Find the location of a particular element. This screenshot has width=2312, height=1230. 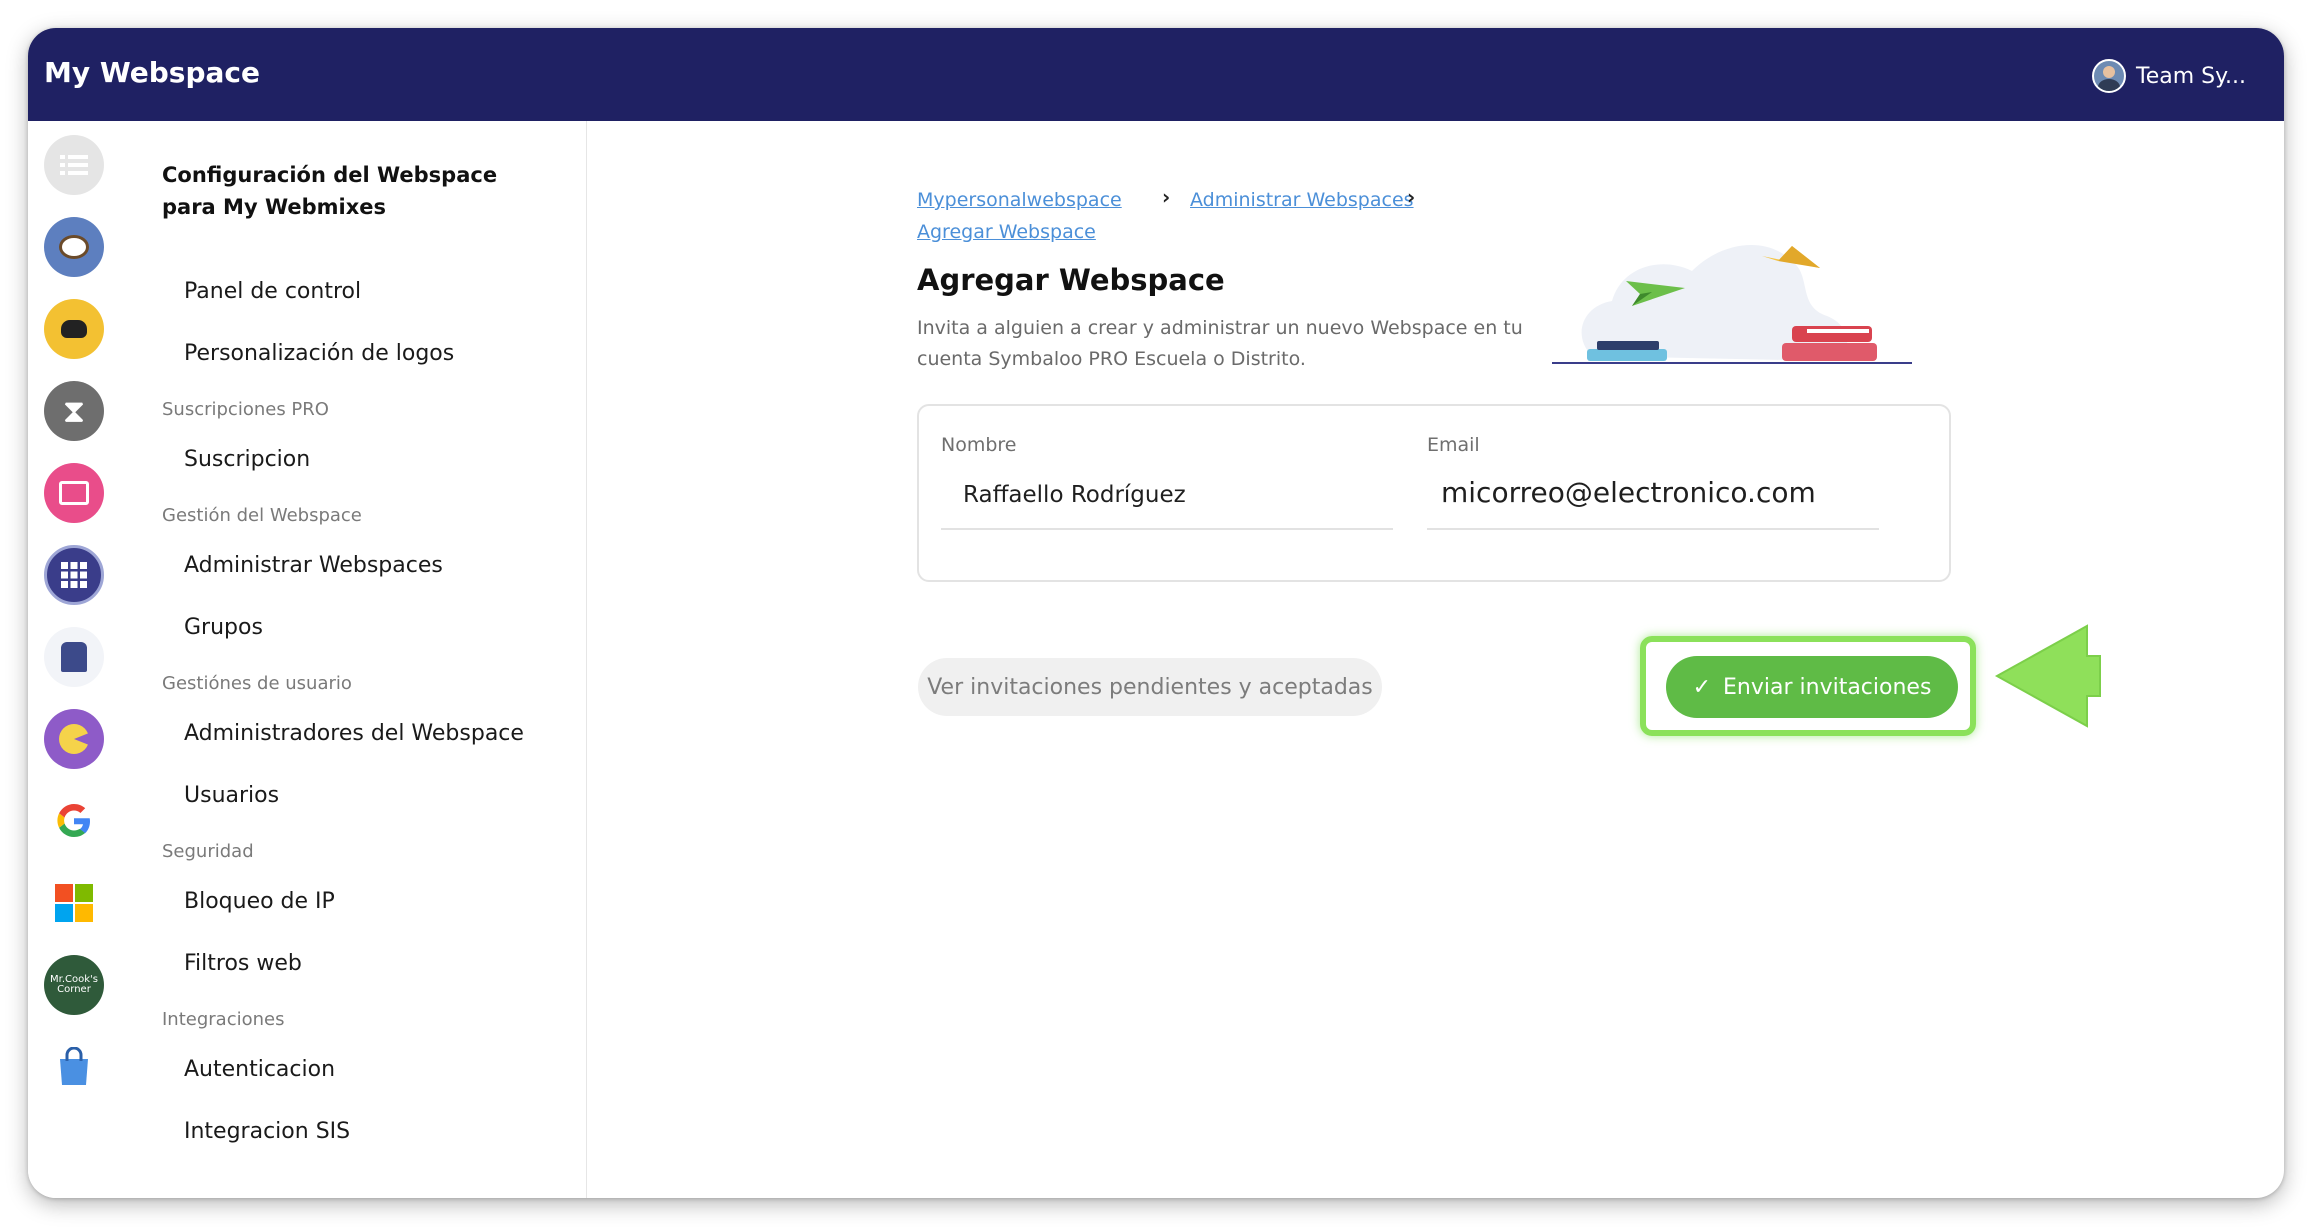

nav-section-pro: Suscripciones PRO is located at coordinates (245, 409).